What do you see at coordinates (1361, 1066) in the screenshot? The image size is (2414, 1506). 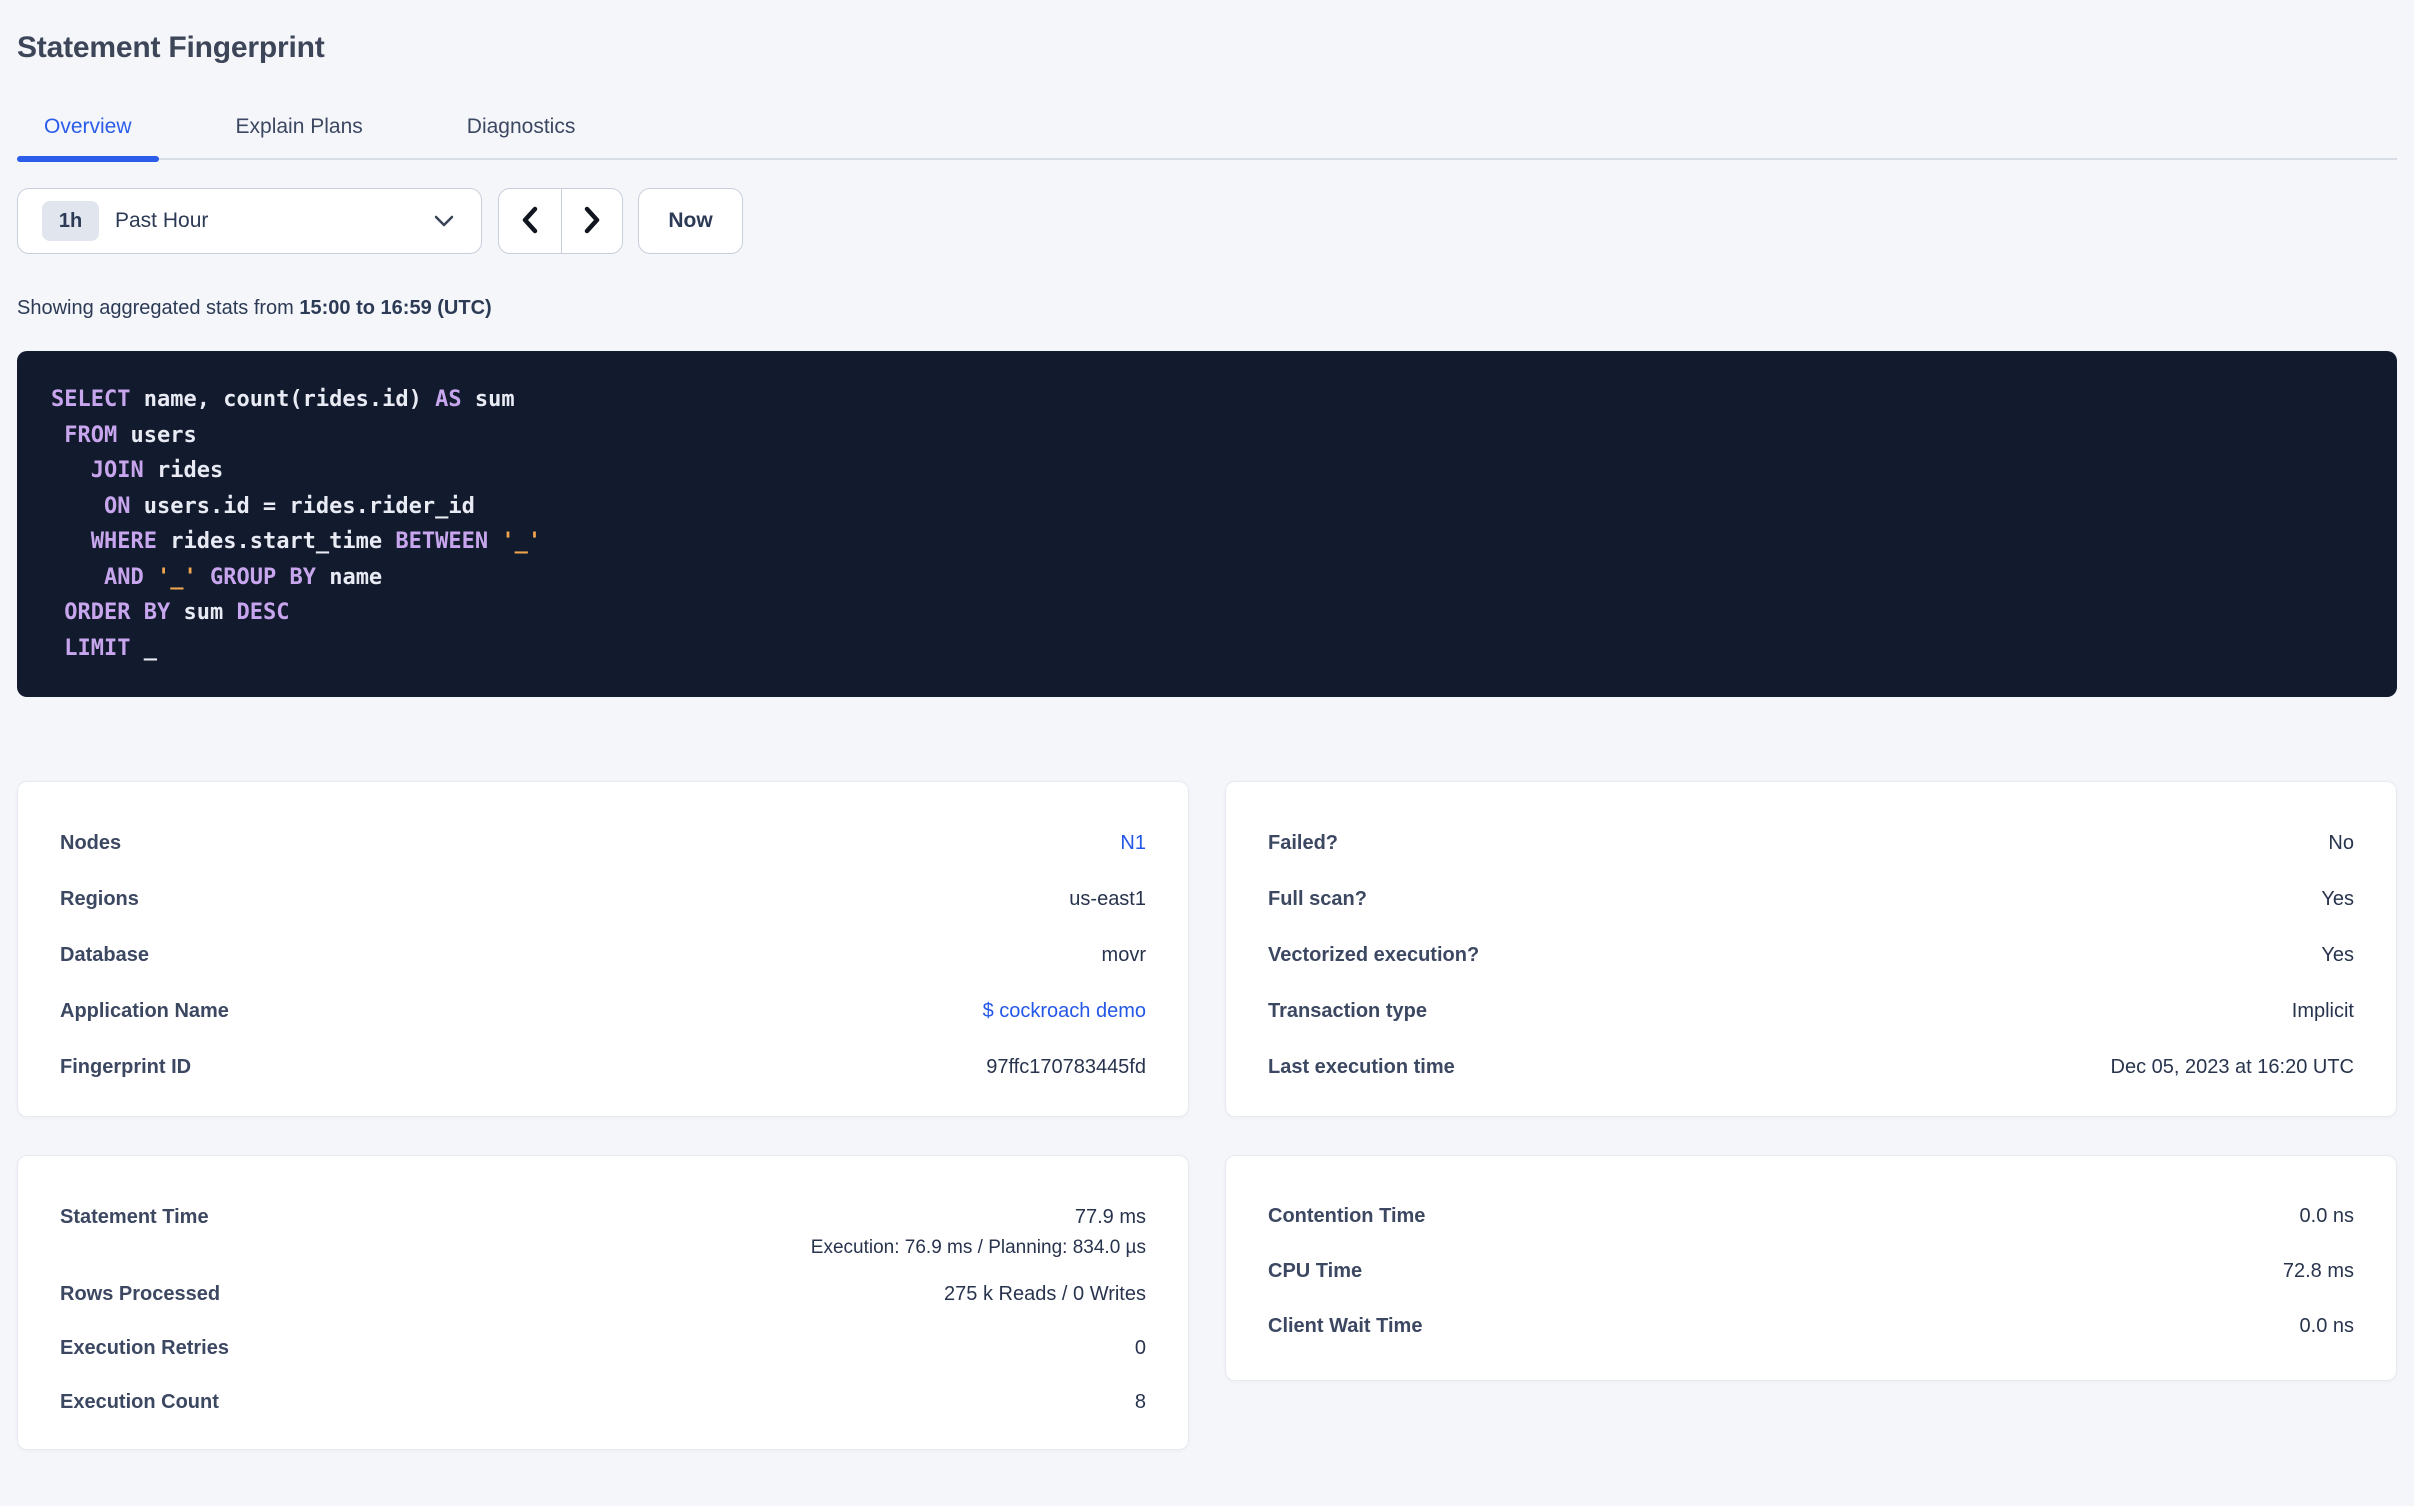 I see `row-label: Last execution time` at bounding box center [1361, 1066].